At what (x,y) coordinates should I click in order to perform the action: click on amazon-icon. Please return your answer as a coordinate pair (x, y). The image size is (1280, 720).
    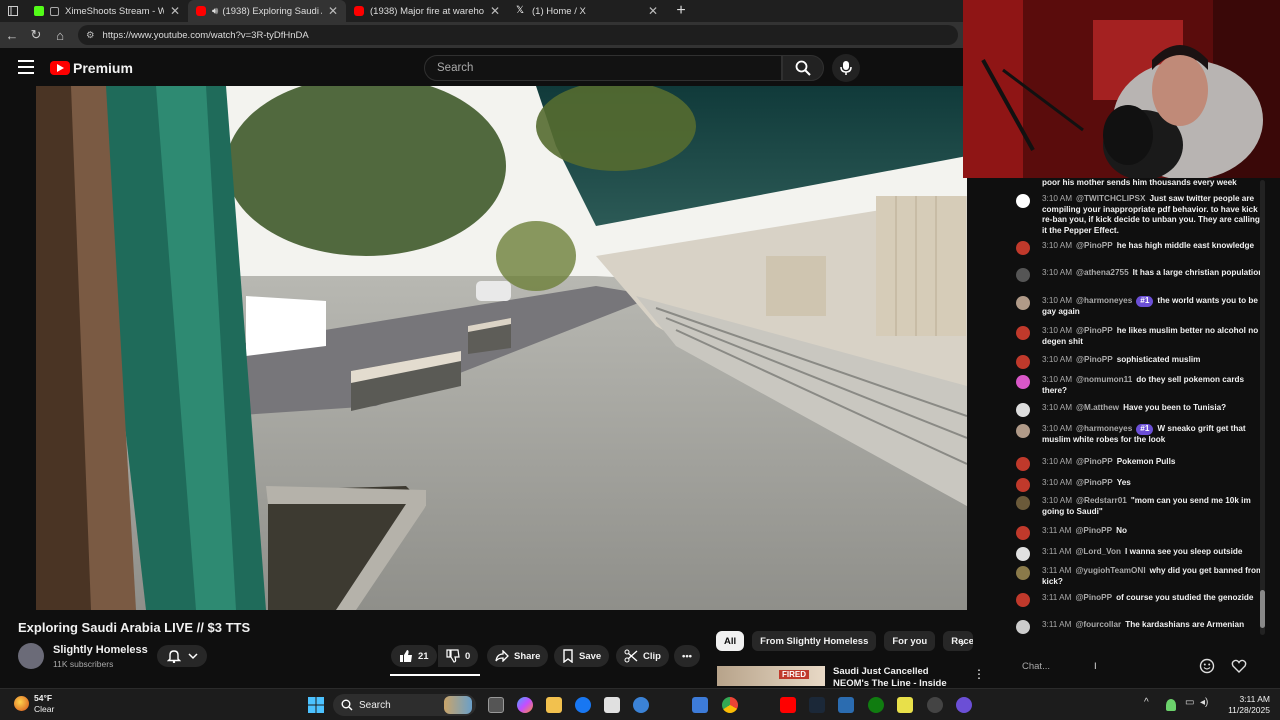
    Looking at the image, I should click on (612, 705).